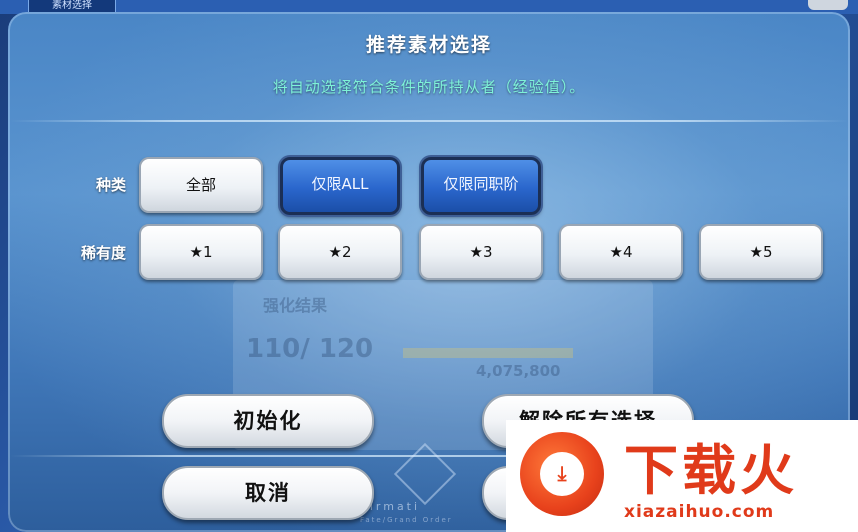  What do you see at coordinates (429, 87) in the screenshot?
I see `dialog-subtitle: 将自动选择符合条件的所持从者（经验值）。` at bounding box center [429, 87].